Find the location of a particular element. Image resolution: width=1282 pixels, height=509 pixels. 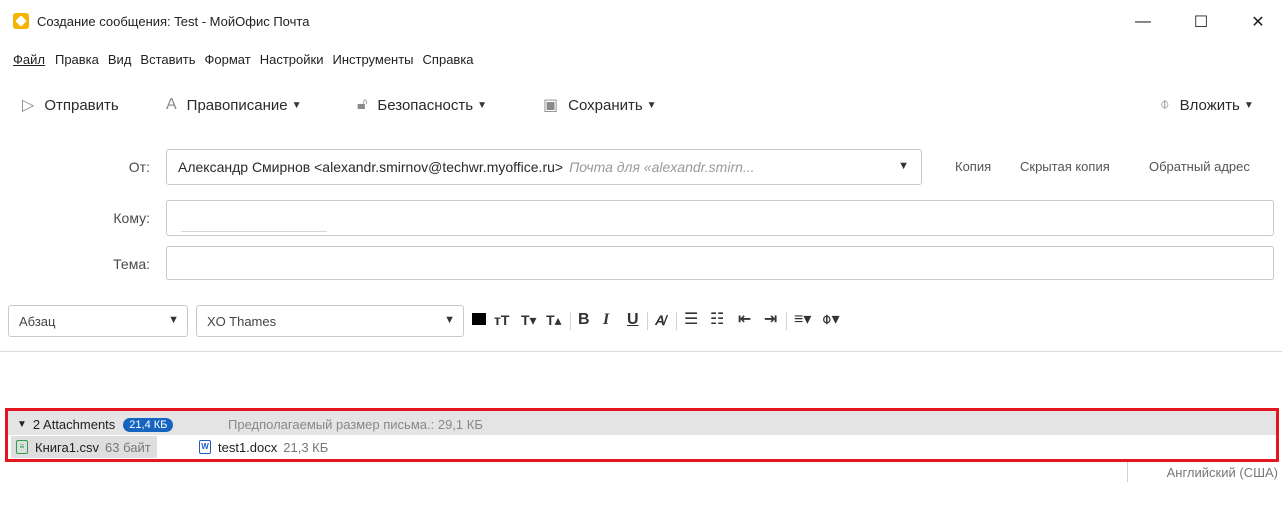

bulleted-list-icon: ☰ is located at coordinates (691, 320).